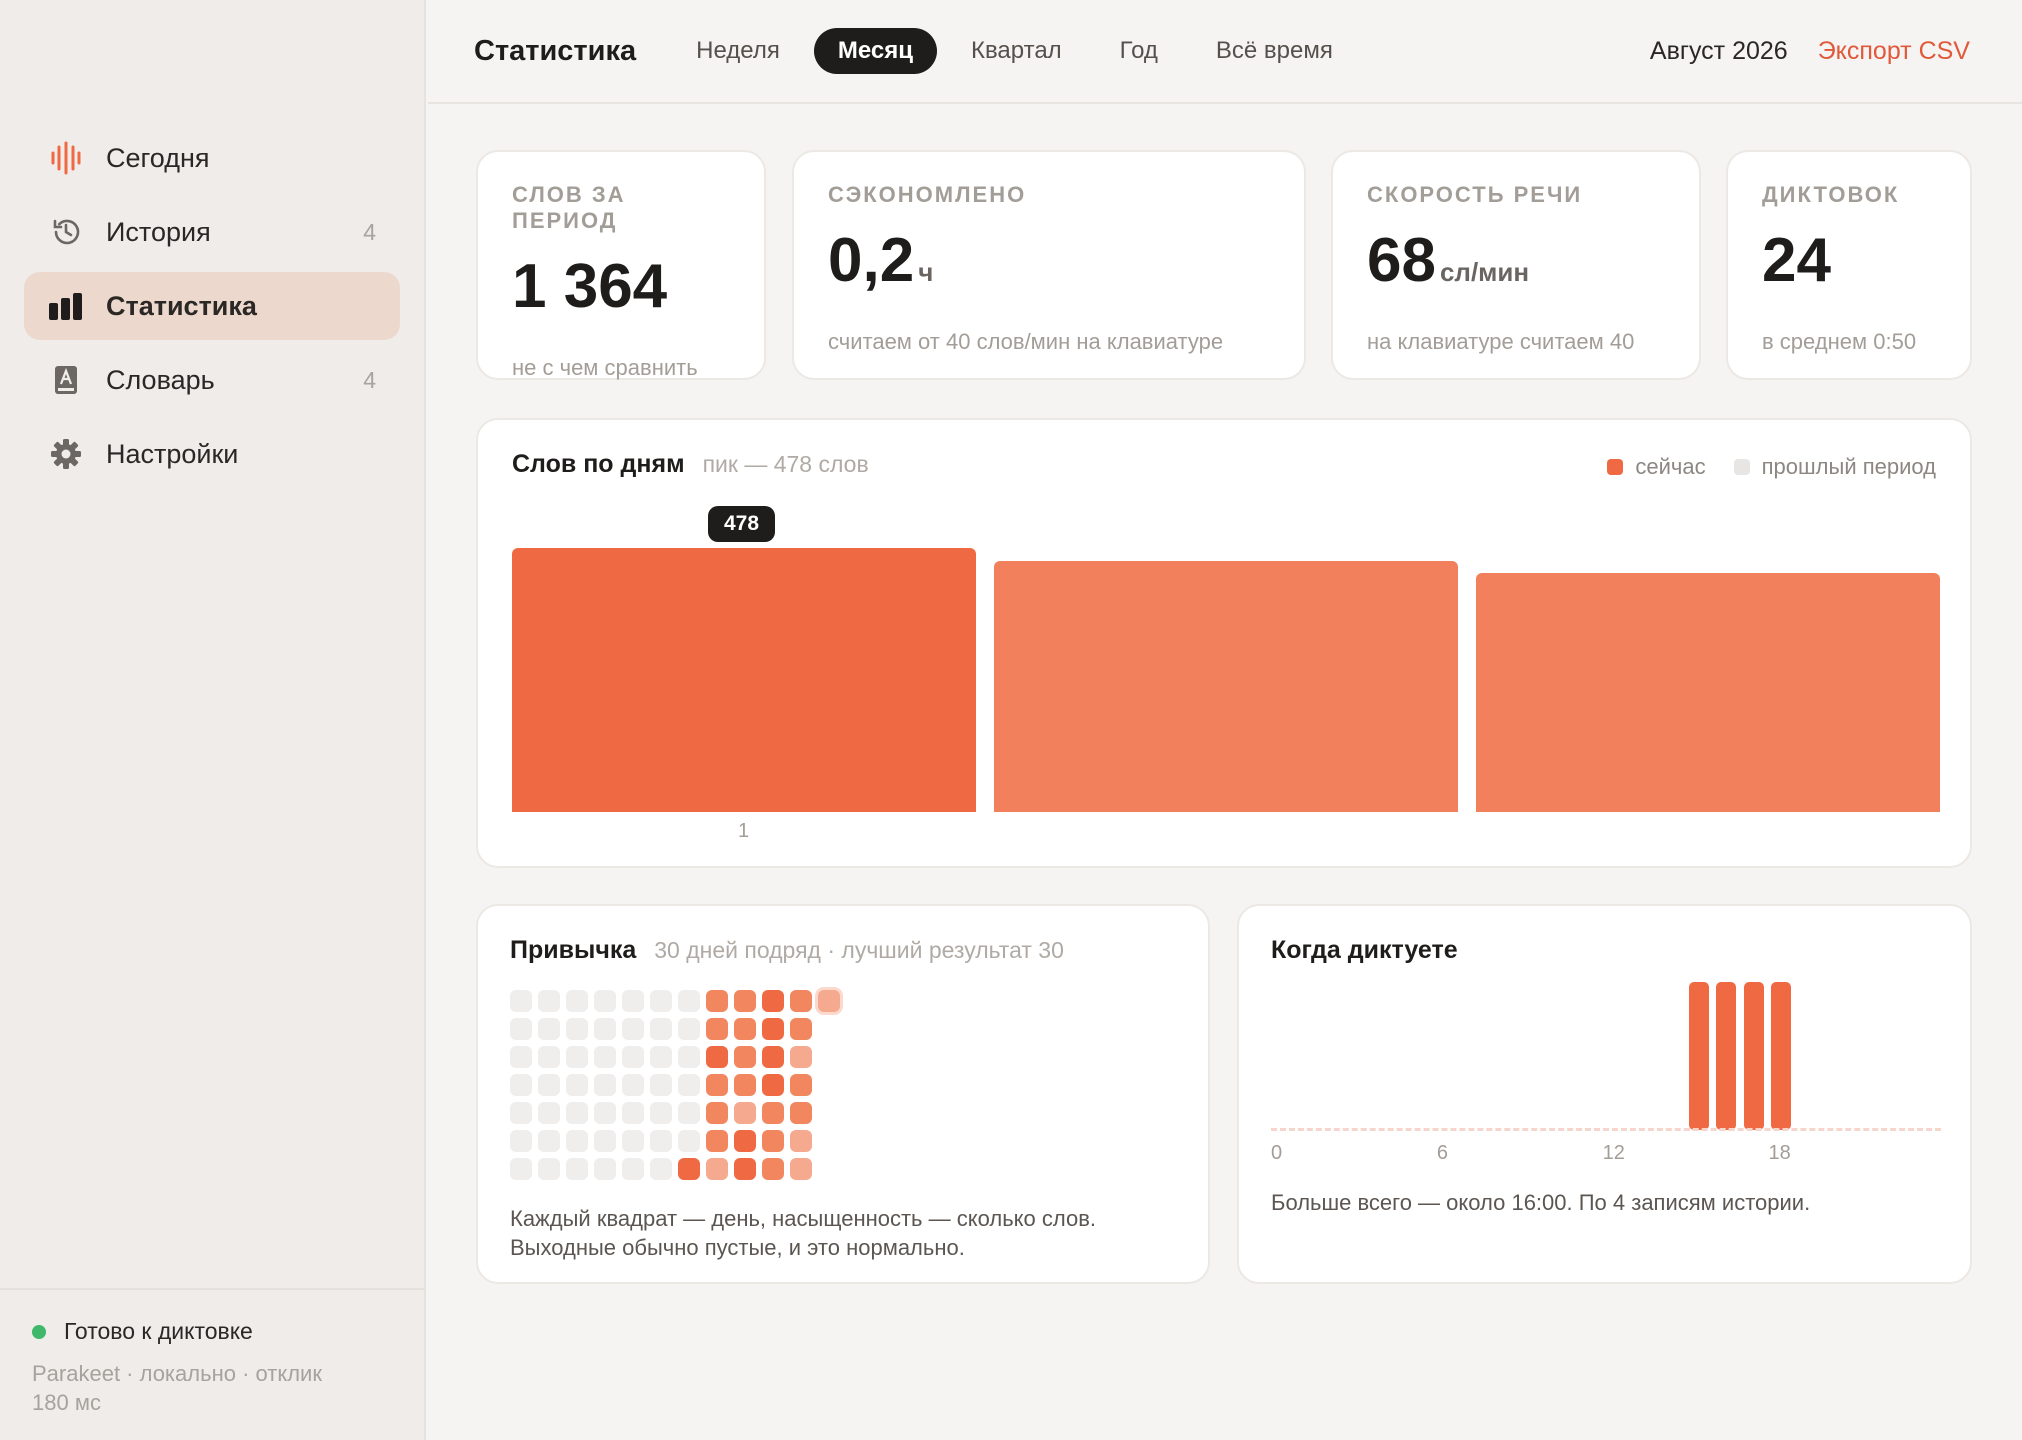 This screenshot has width=2022, height=1440. I want to click on sidebar-item-statistics: Статистика, so click(212, 306).